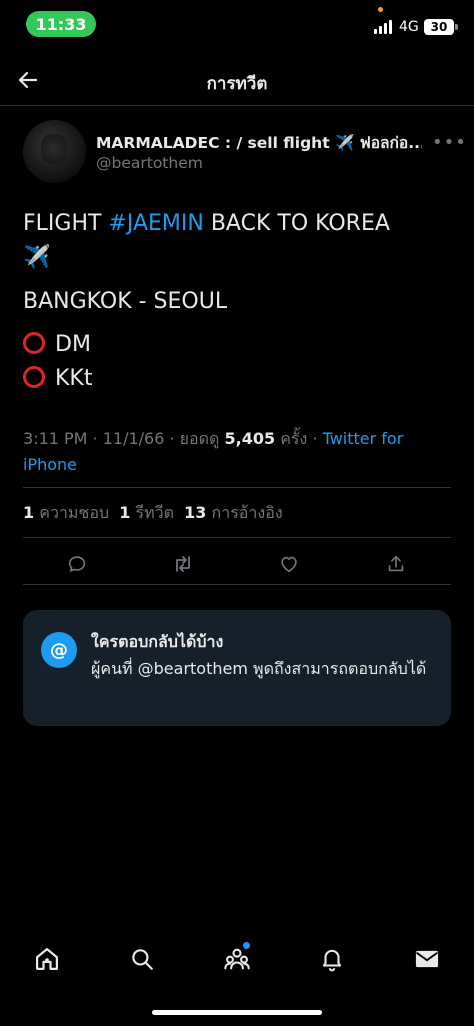 The width and height of the screenshot is (474, 1026). What do you see at coordinates (383, 26) in the screenshot?
I see `signal-icon` at bounding box center [383, 26].